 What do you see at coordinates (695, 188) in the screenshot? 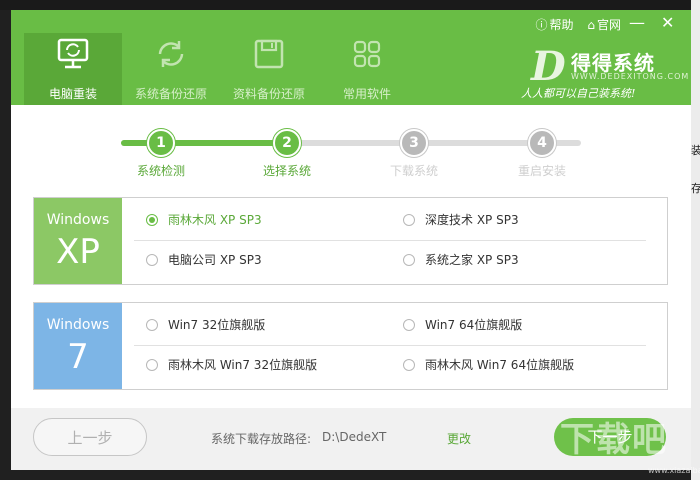
I see `background-text: 存` at bounding box center [695, 188].